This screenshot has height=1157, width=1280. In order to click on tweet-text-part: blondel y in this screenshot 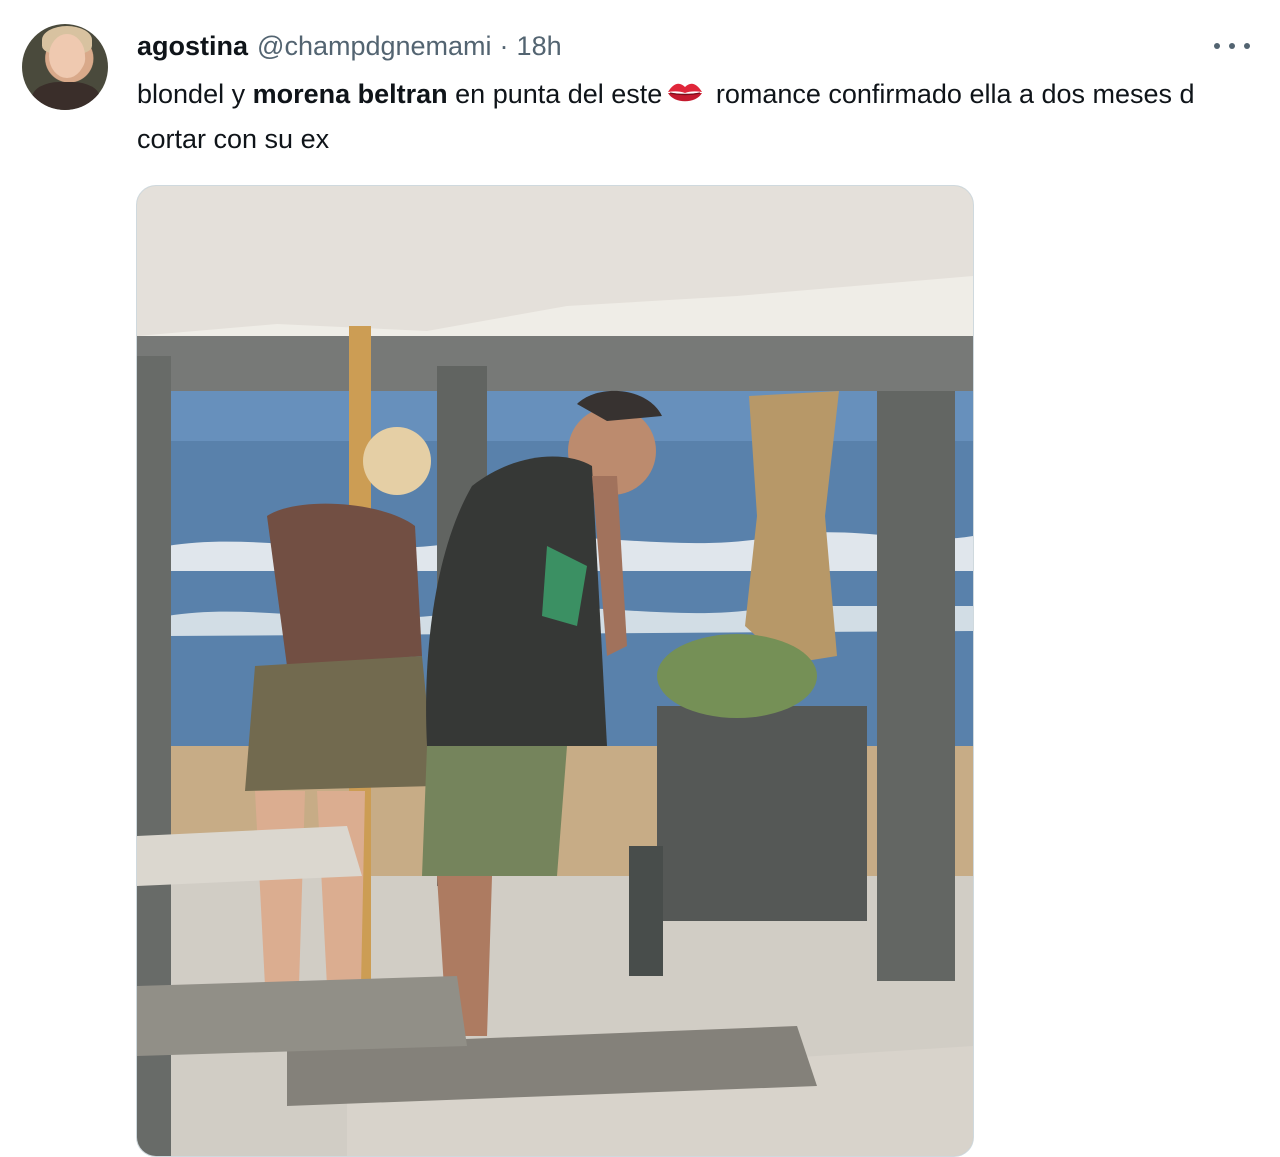, I will do `click(195, 94)`.